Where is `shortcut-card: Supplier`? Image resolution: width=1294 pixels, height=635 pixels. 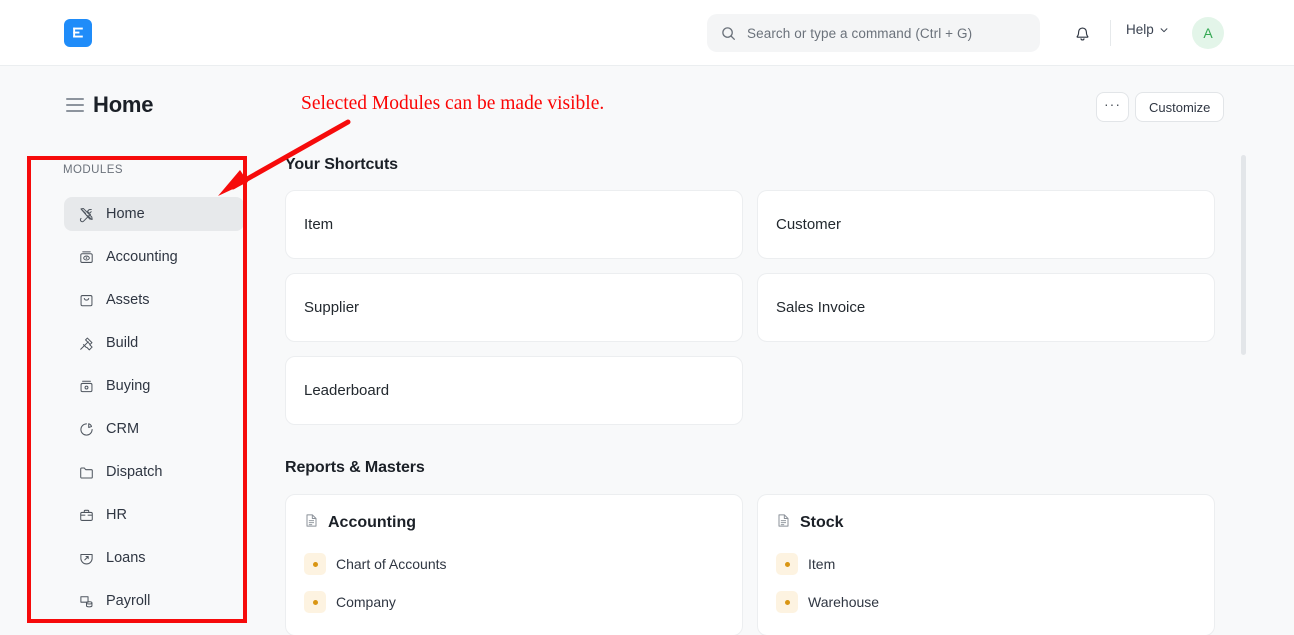
shortcut-card: Supplier is located at coordinates (514, 307).